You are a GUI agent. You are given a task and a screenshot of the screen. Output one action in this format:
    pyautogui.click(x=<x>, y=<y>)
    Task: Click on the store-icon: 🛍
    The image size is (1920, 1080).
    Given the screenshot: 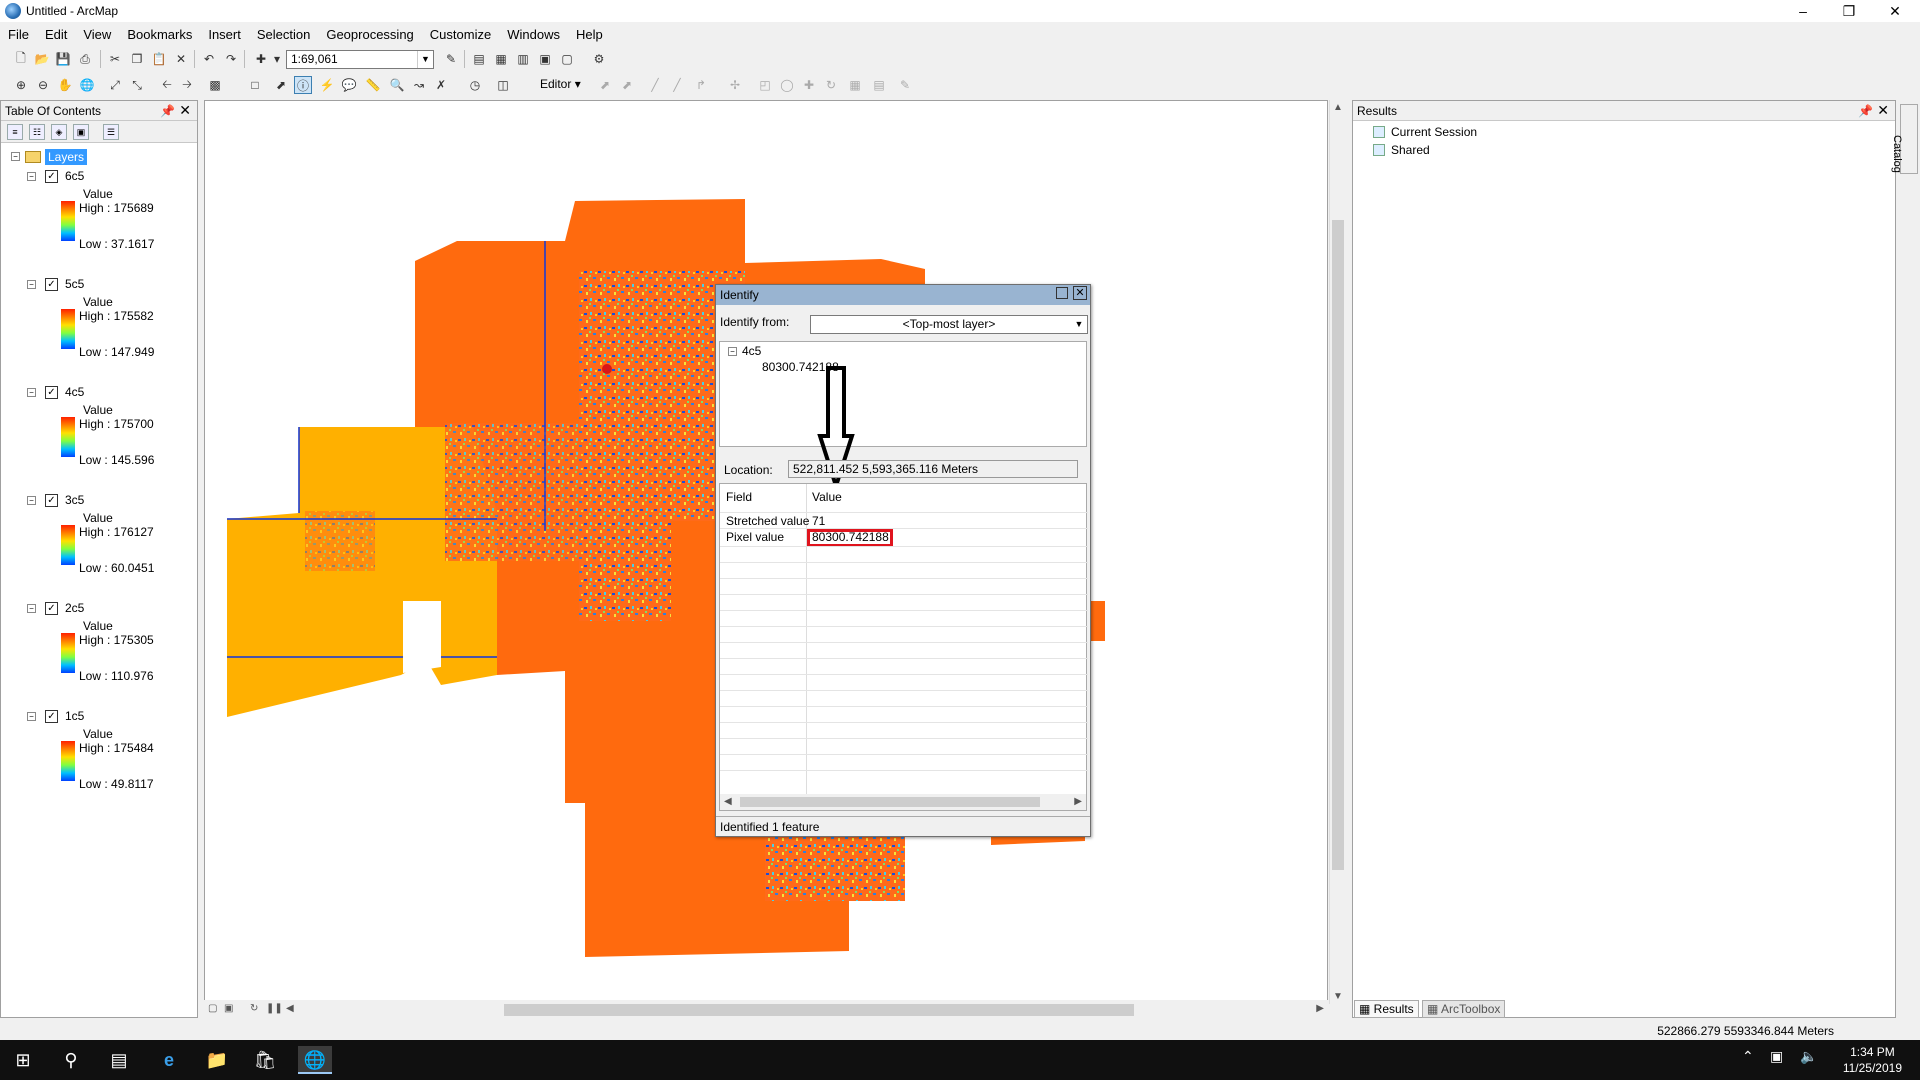 What is the action you would take?
    pyautogui.click(x=265, y=1060)
    